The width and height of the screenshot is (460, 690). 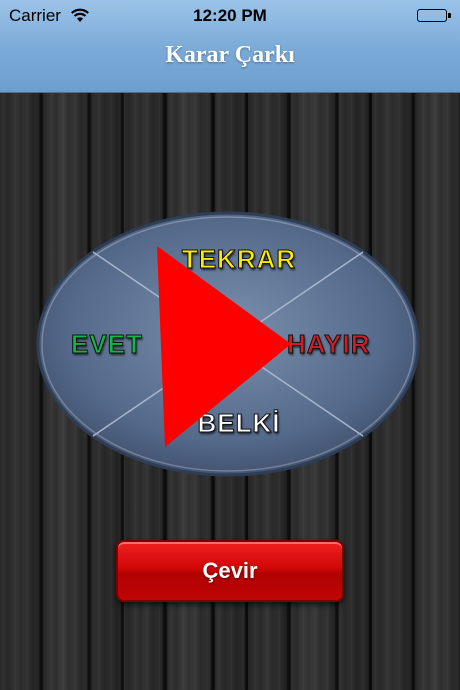 What do you see at coordinates (239, 423) in the screenshot?
I see `segment-label-bottom: BELKİ` at bounding box center [239, 423].